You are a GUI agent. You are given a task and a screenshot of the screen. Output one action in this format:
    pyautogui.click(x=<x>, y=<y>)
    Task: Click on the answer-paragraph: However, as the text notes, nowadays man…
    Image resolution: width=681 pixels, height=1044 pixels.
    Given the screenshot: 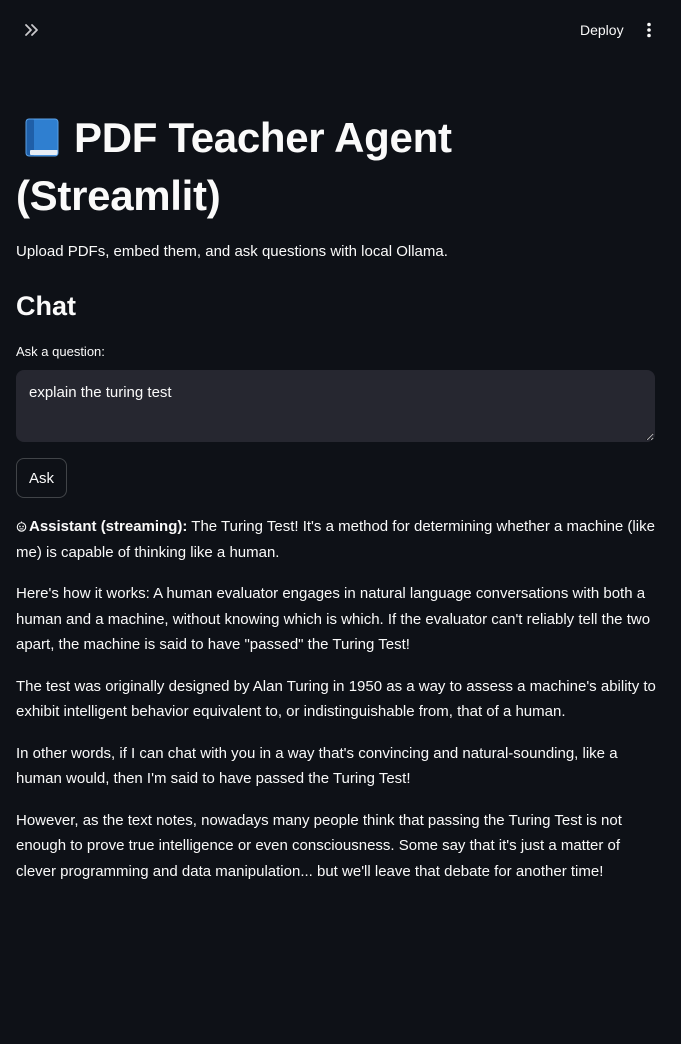 What is the action you would take?
    pyautogui.click(x=319, y=845)
    